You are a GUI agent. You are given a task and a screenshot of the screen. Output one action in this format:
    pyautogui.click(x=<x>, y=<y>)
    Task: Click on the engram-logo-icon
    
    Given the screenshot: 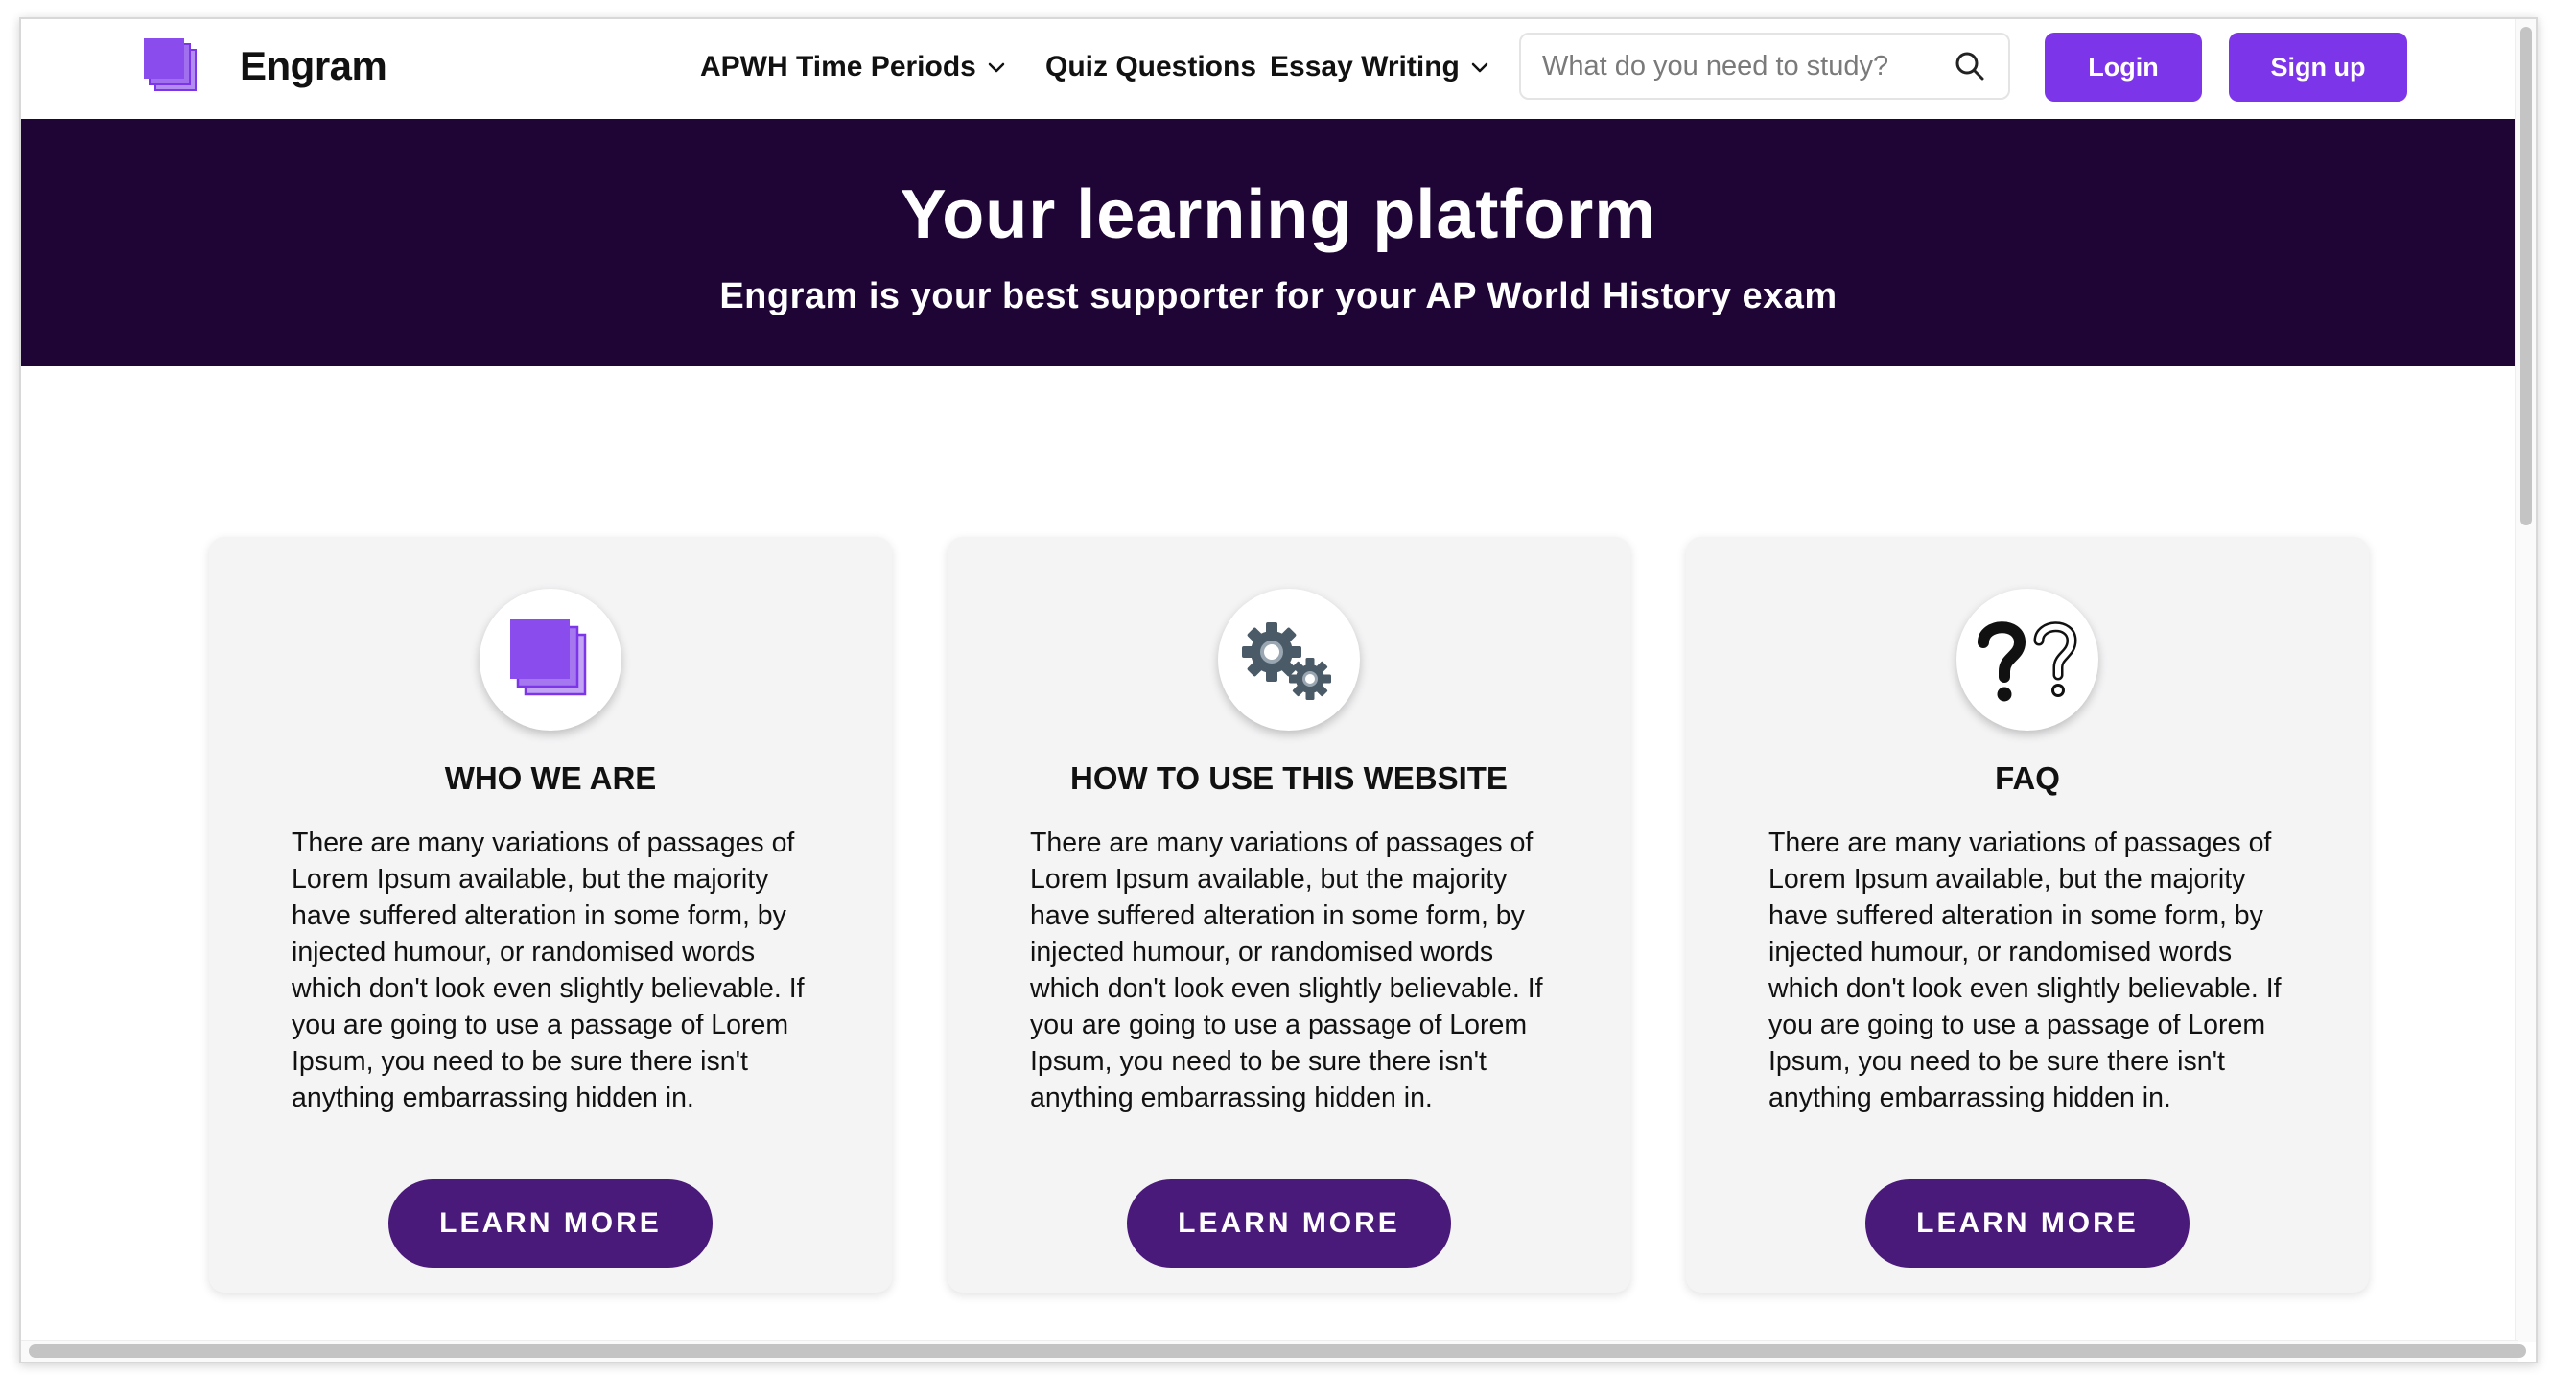 What is the action you would take?
    pyautogui.click(x=172, y=67)
    